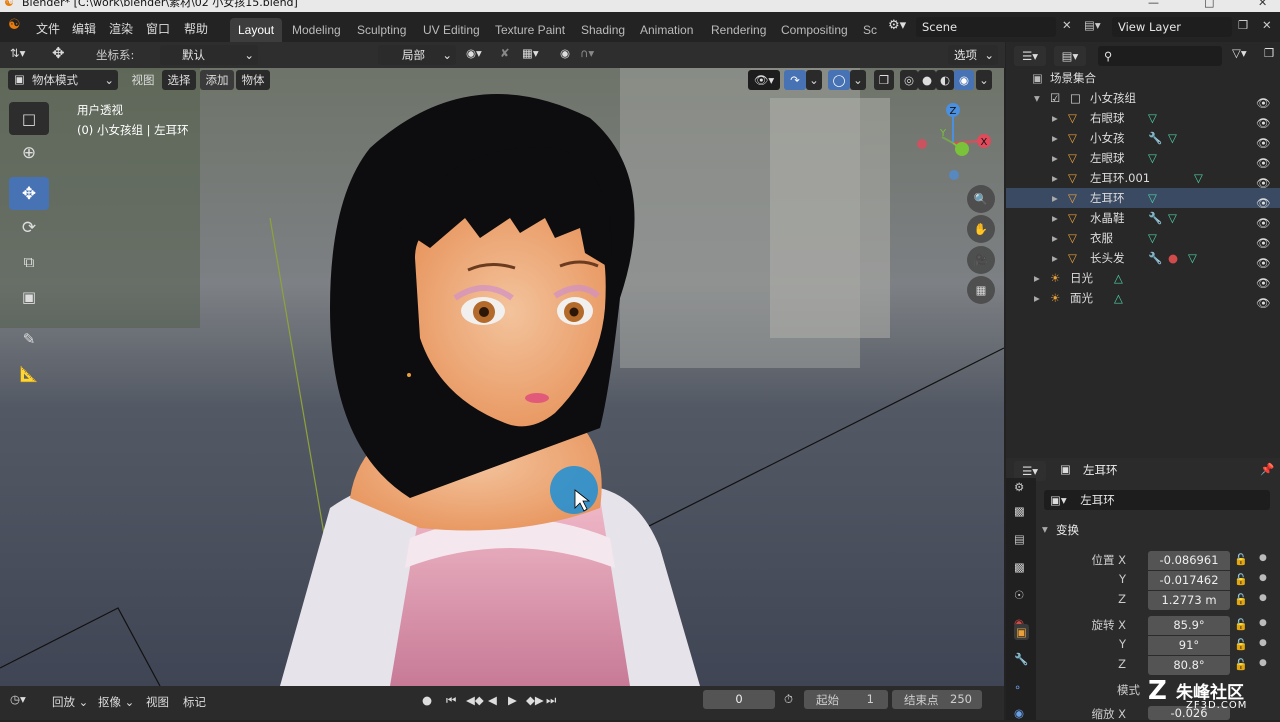 The height and width of the screenshot is (722, 1280). Describe the element at coordinates (14, 25) in the screenshot. I see `blender-menu-icon: ☯` at that location.